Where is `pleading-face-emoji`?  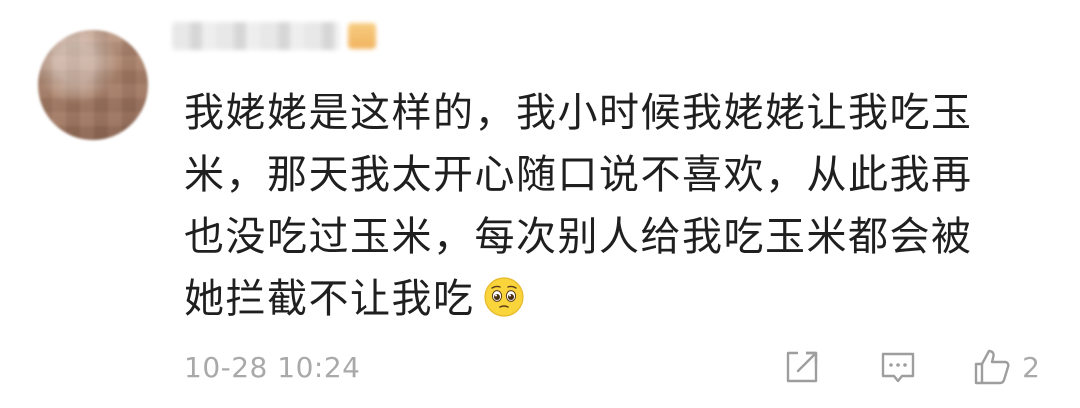
pleading-face-emoji is located at coordinates (503, 297).